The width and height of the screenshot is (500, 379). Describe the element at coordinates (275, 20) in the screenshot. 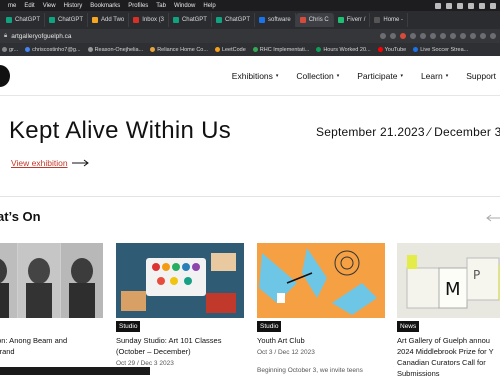

I see `browser-tab: software` at that location.